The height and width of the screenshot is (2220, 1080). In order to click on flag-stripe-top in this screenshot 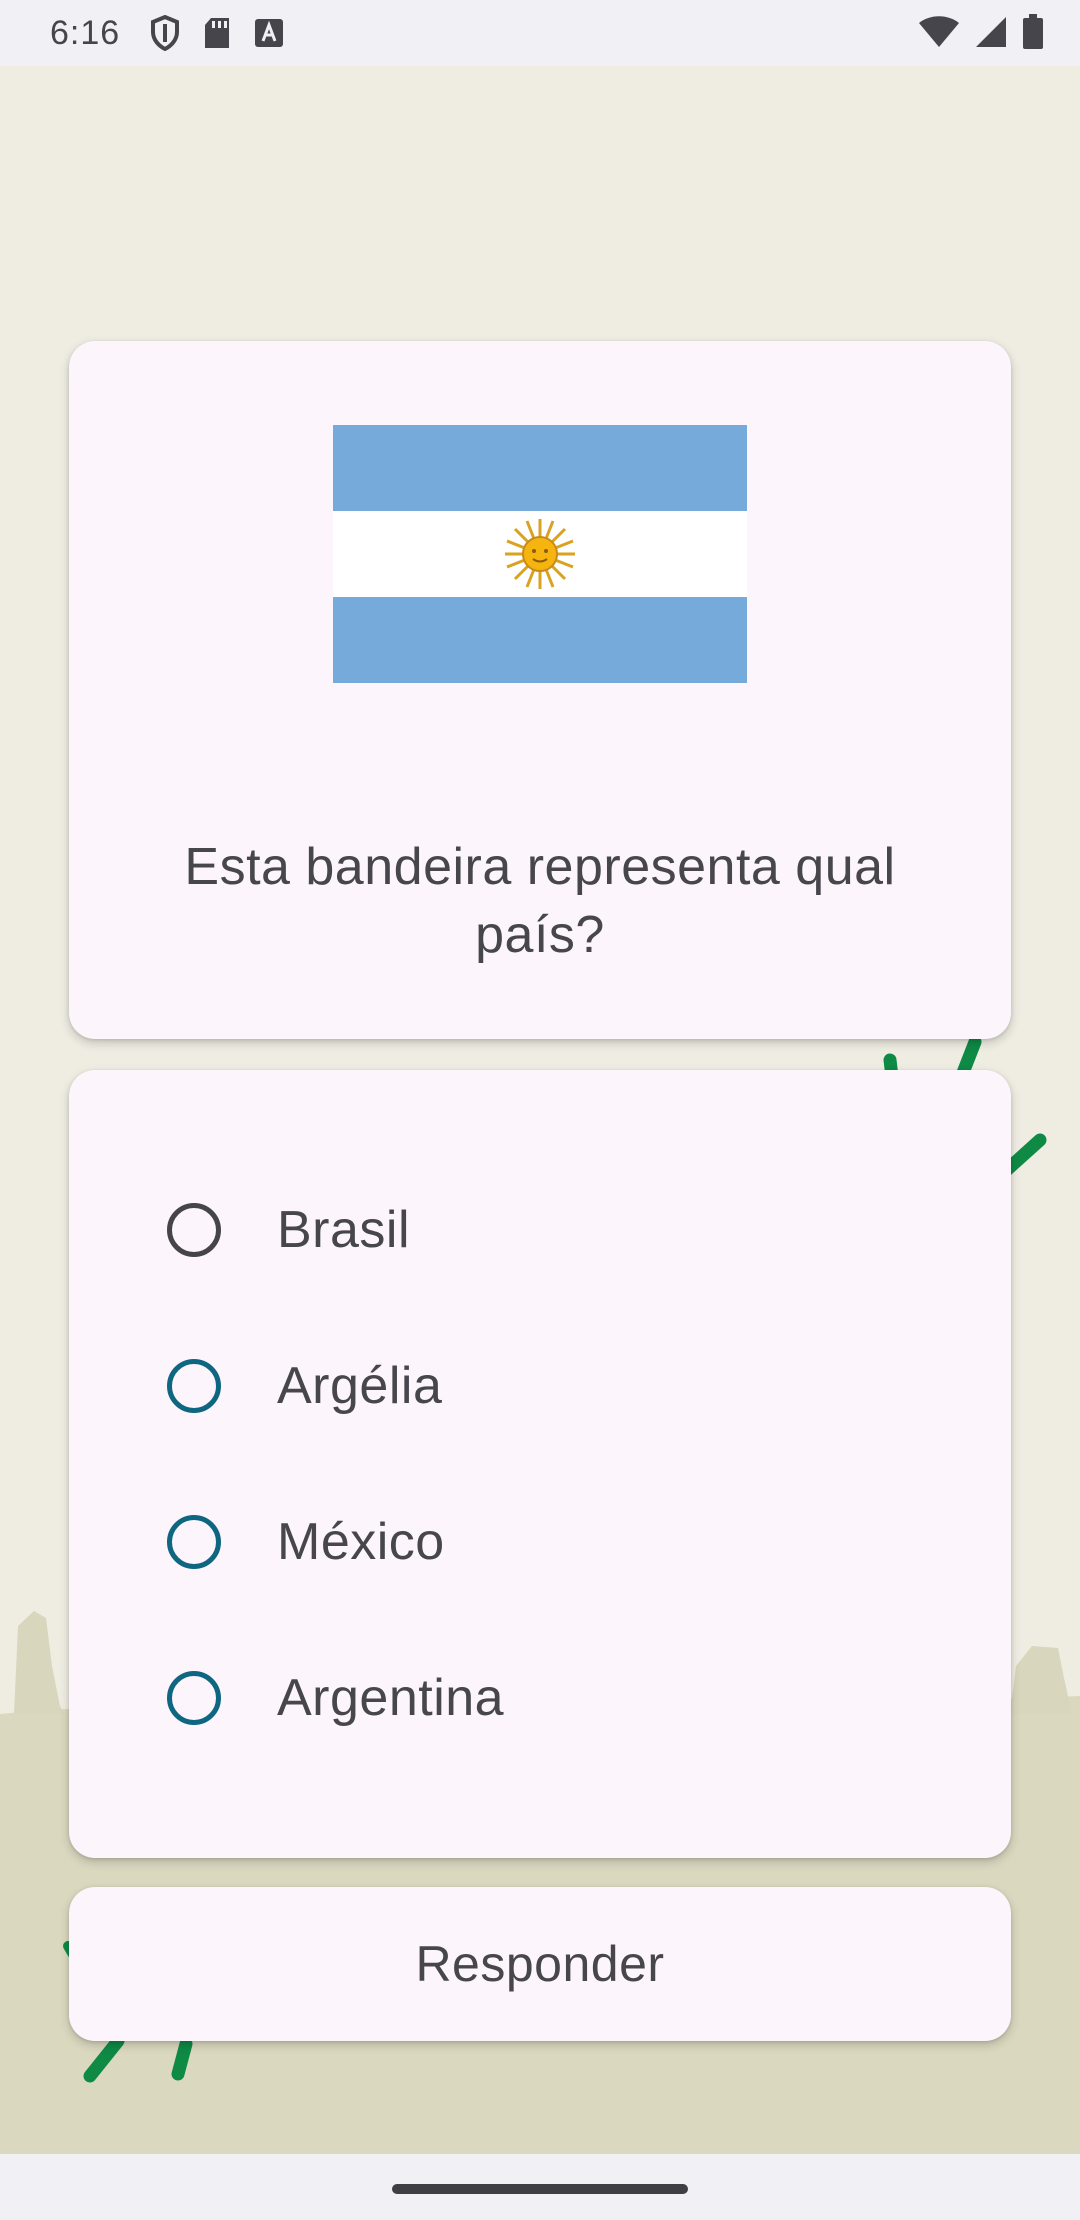, I will do `click(540, 468)`.